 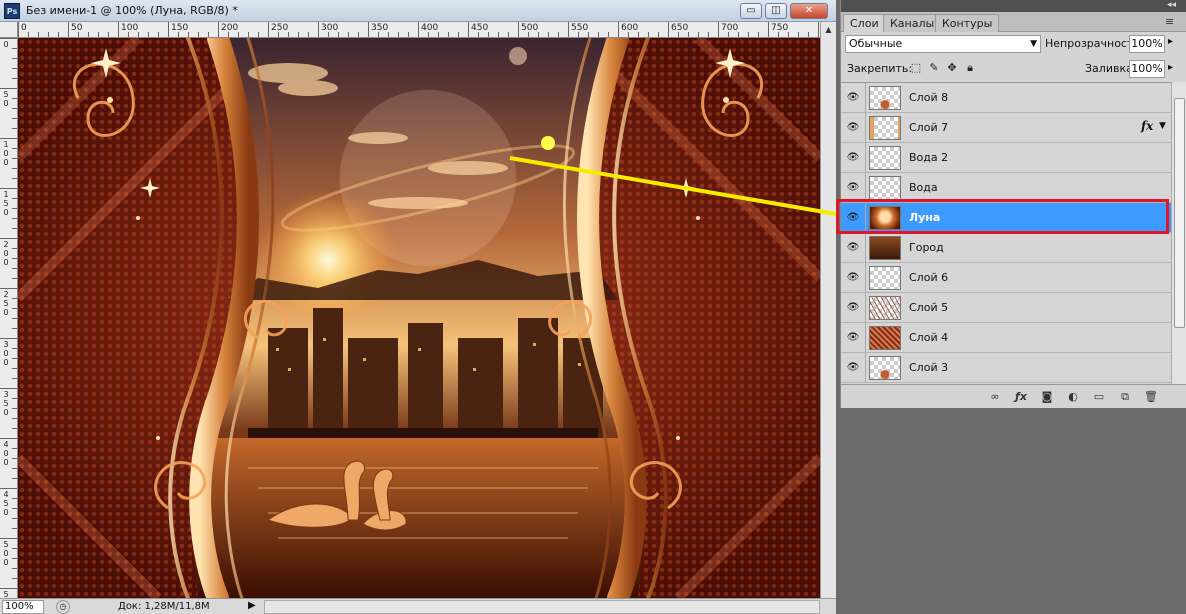 What do you see at coordinates (1171, 5) in the screenshot?
I see `collapse-panel-icon: ◂◂` at bounding box center [1171, 5].